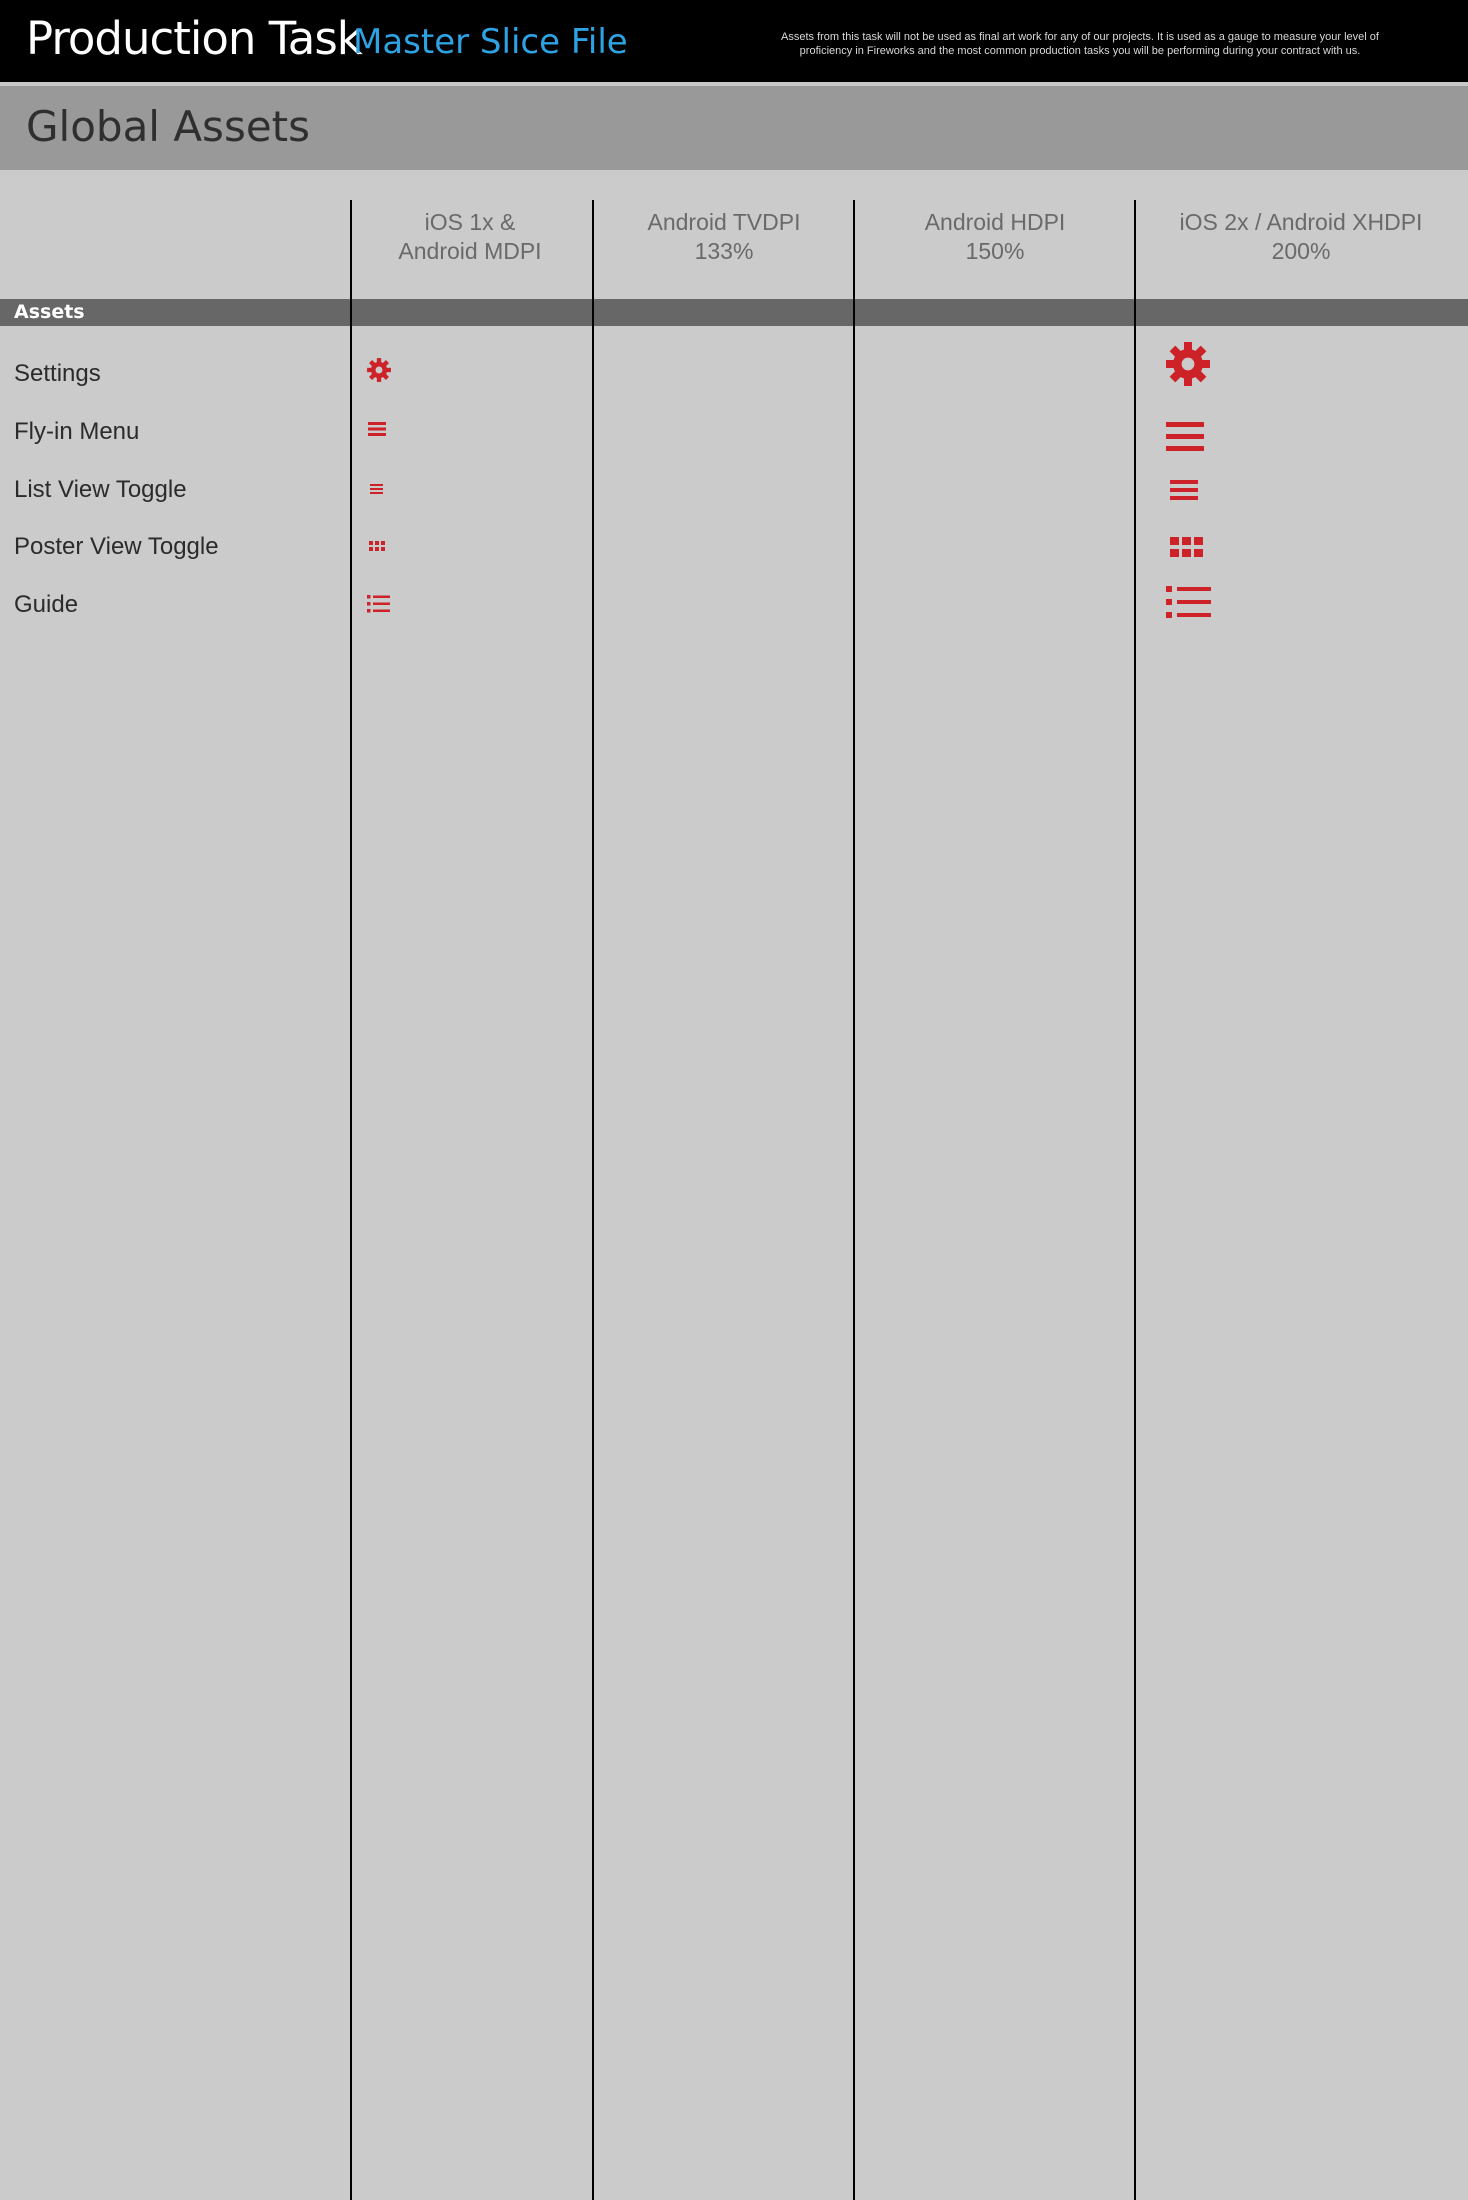 The height and width of the screenshot is (2200, 1468). What do you see at coordinates (995, 251) in the screenshot?
I see `column-header-line: 150%` at bounding box center [995, 251].